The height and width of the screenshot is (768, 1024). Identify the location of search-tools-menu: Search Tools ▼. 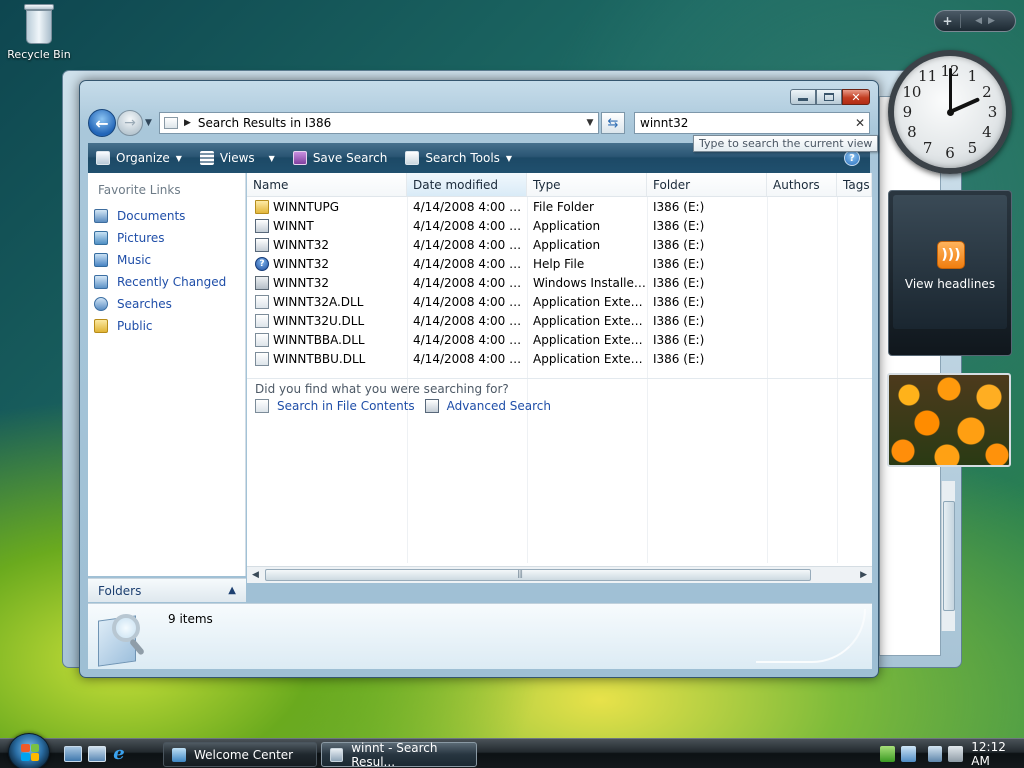
(458, 158).